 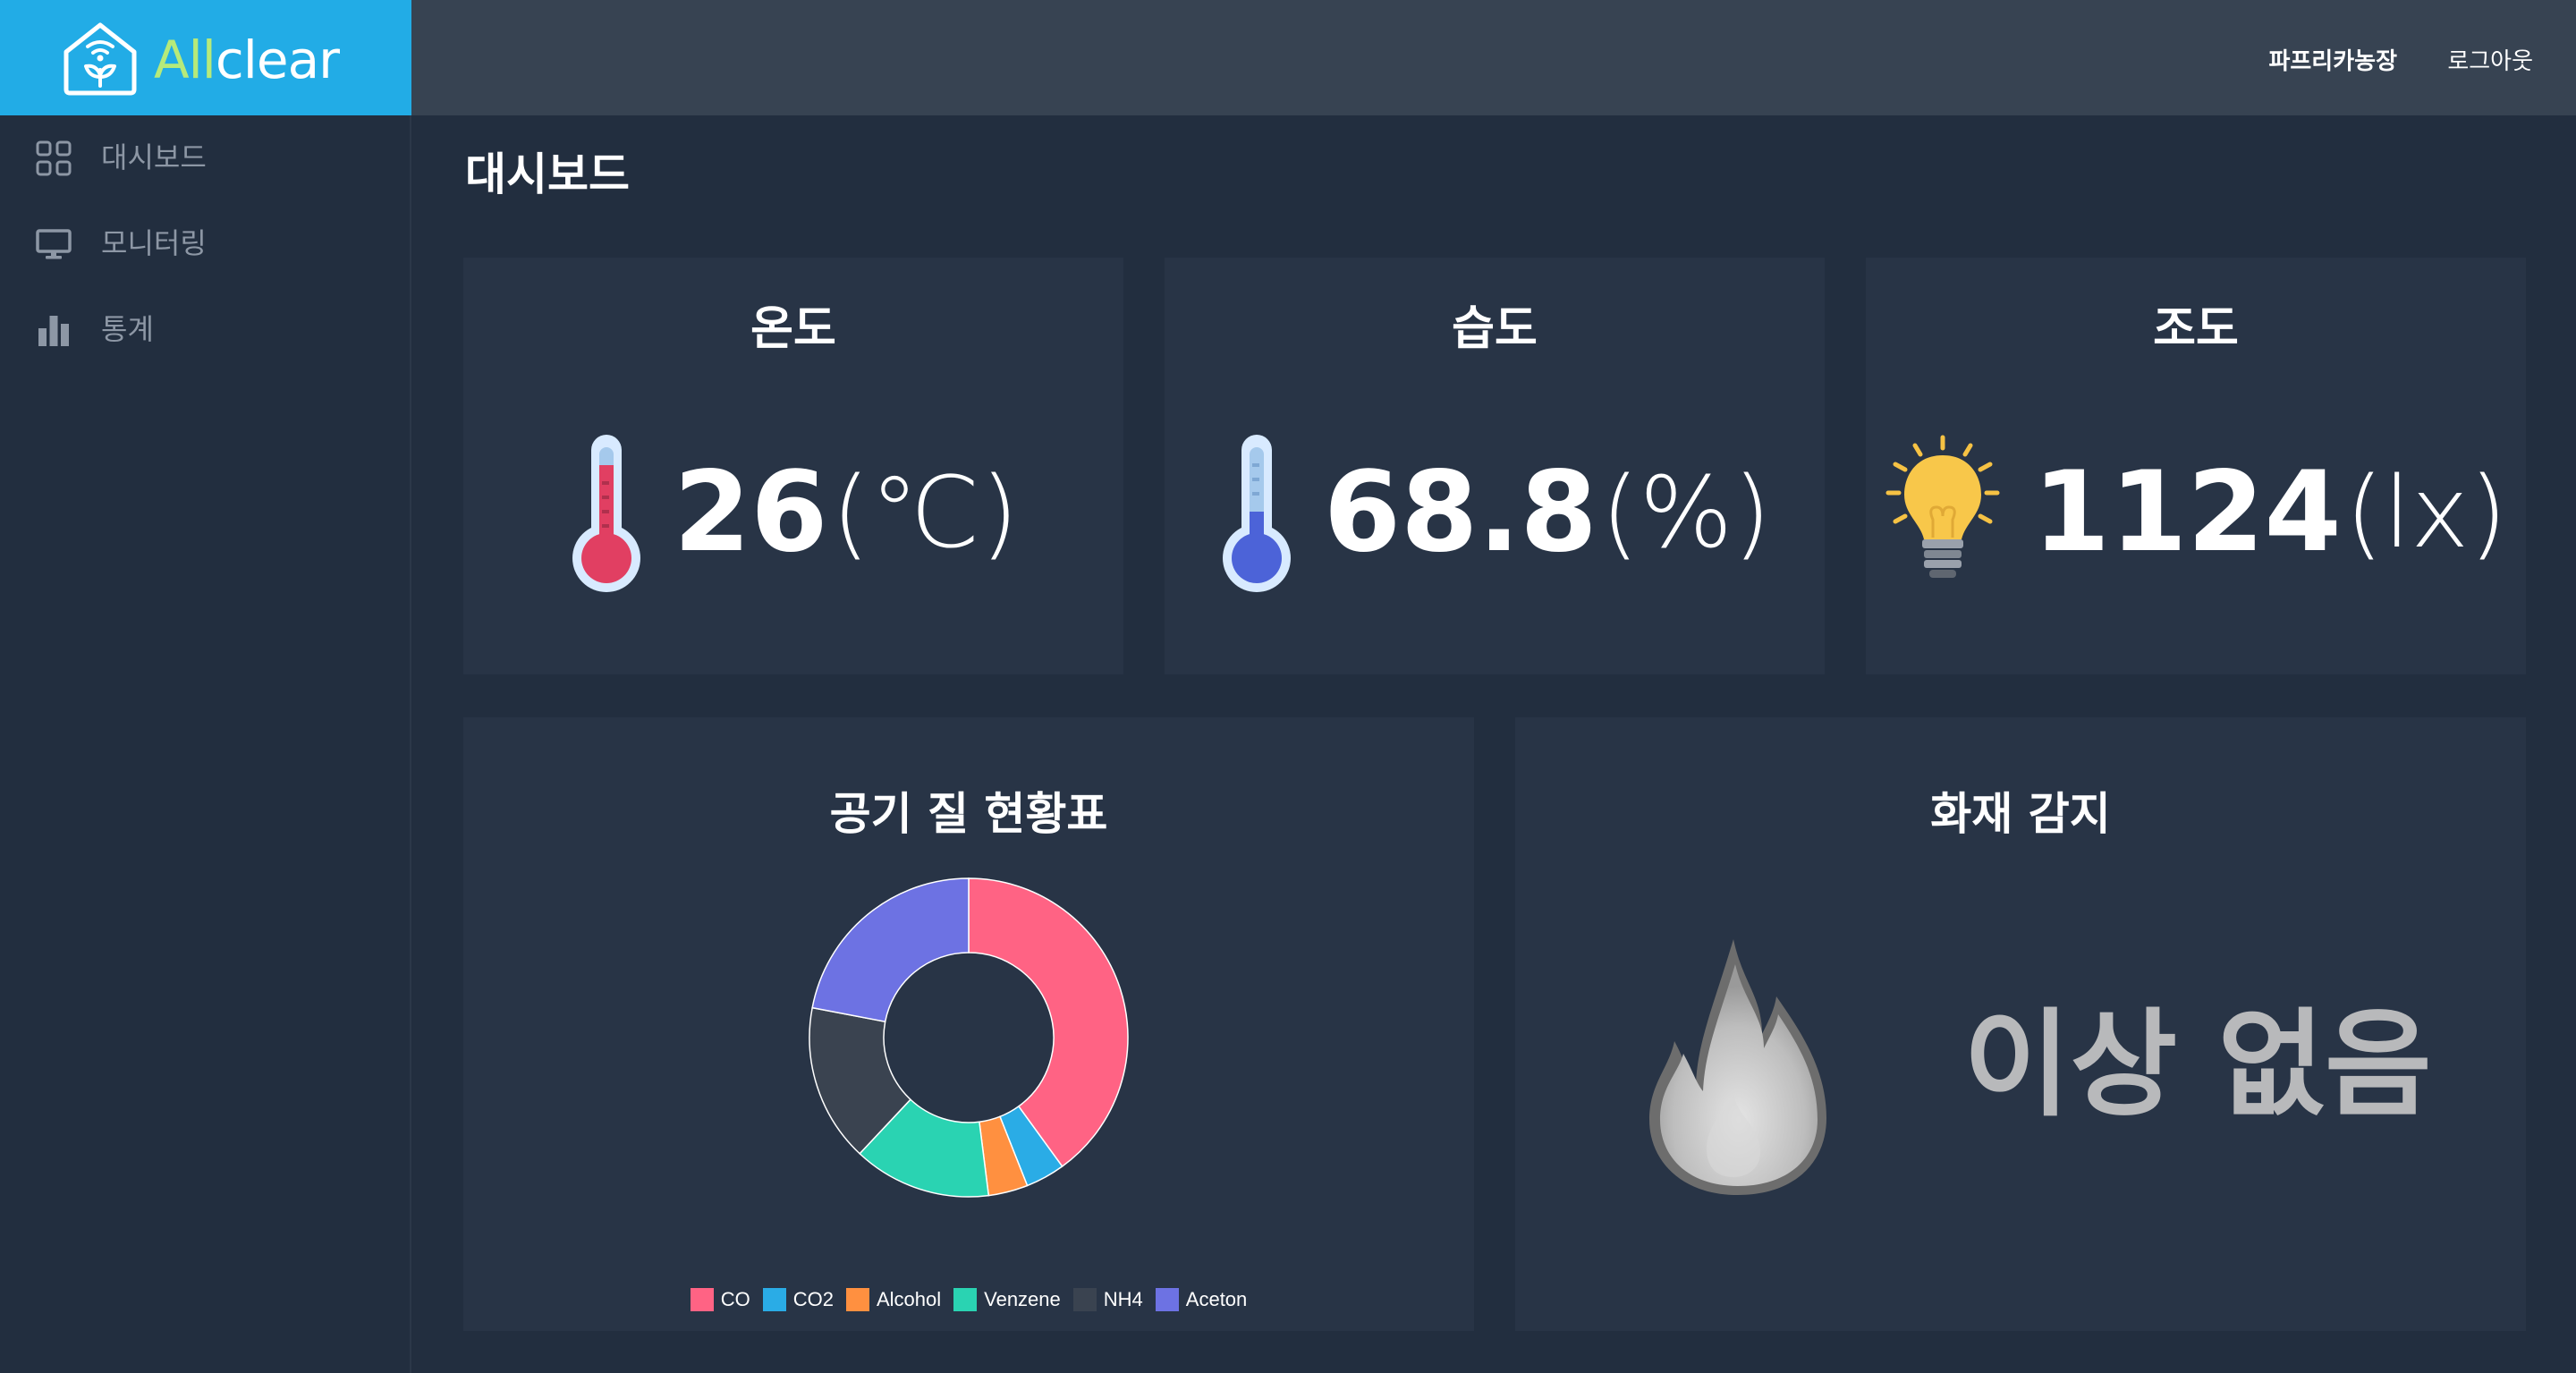 I want to click on legend-item-co: CO, so click(x=720, y=1299).